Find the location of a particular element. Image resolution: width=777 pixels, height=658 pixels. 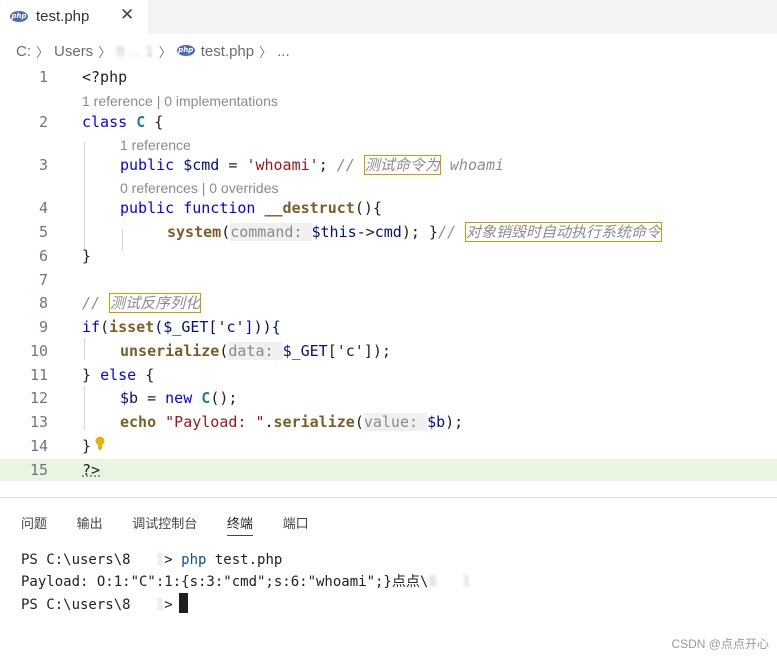

tab-output: 输出 is located at coordinates (90, 524).